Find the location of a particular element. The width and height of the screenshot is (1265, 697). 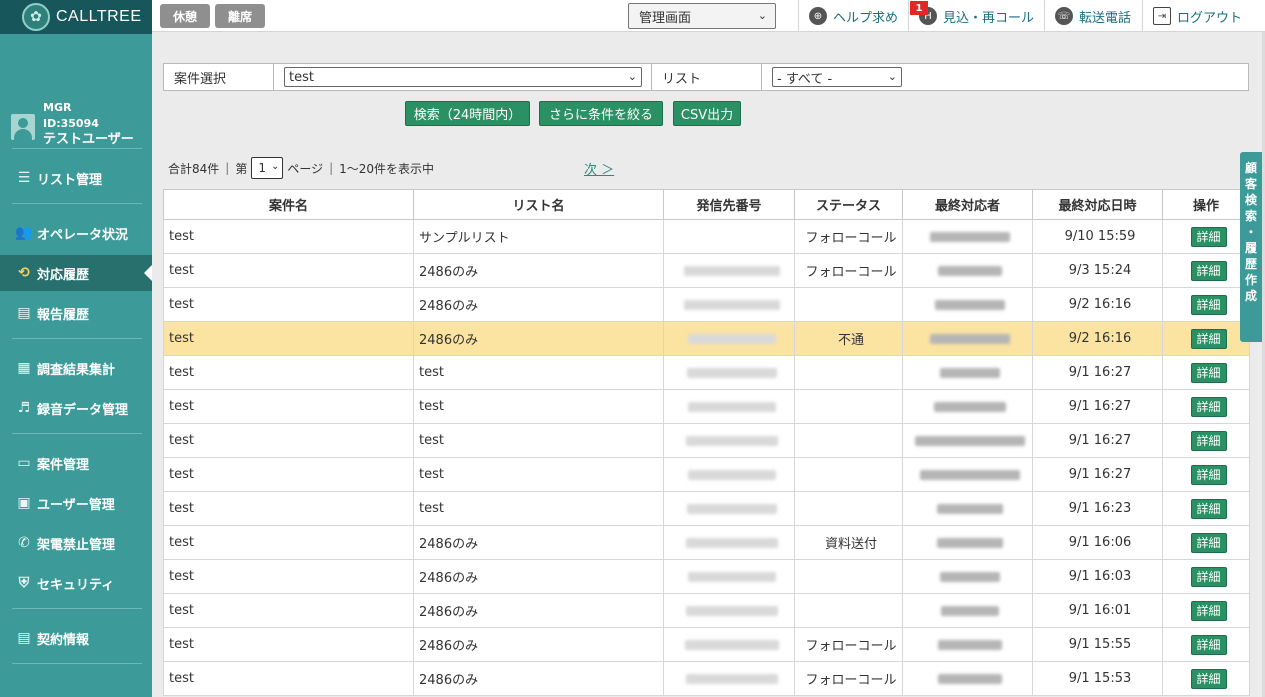

sidebar-item: ▤ 契約情報 is located at coordinates (76, 638).